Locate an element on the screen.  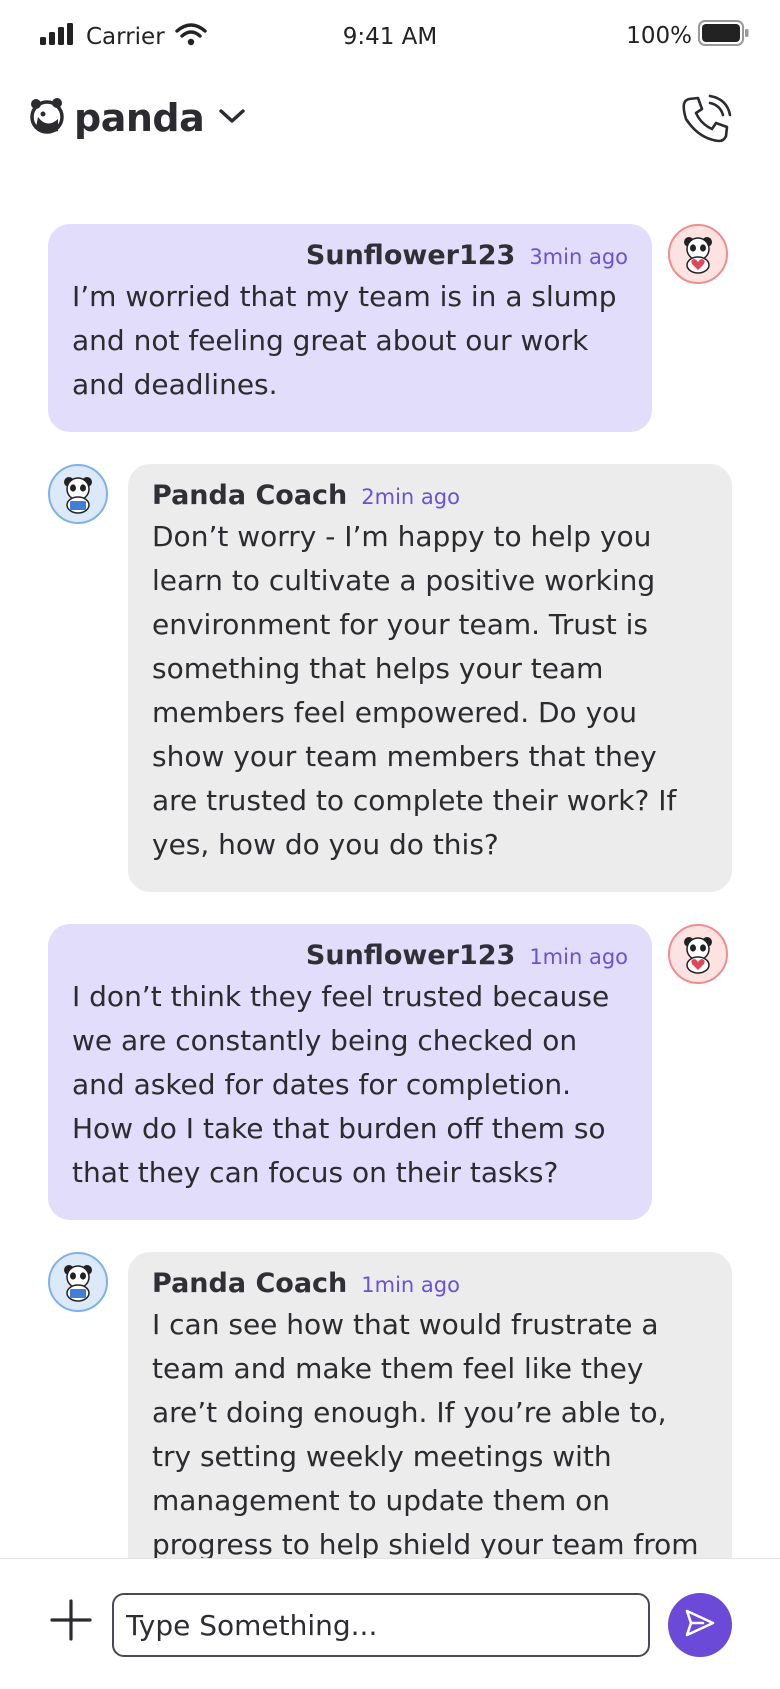
brand-switcher: panda is located at coordinates (137, 118).